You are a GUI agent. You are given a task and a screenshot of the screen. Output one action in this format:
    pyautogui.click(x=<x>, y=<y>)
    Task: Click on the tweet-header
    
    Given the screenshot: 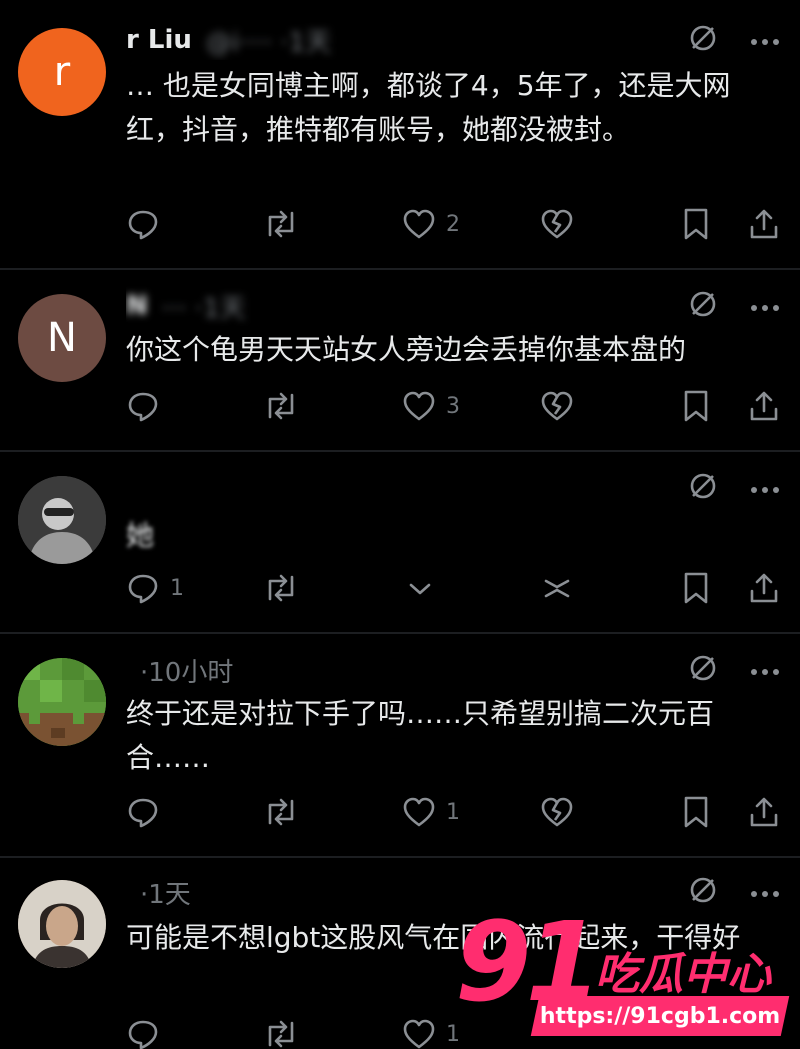 What is the action you would take?
    pyautogui.click(x=386, y=488)
    